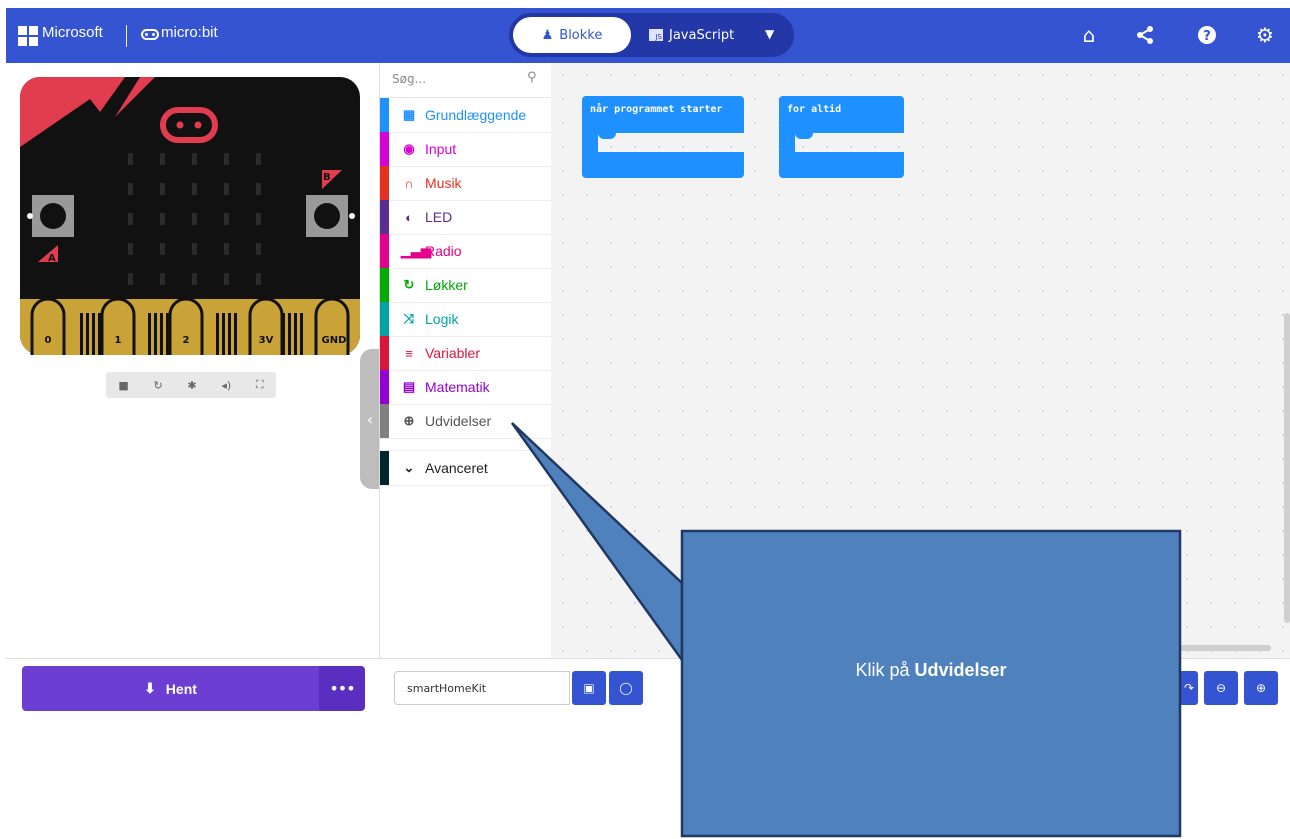 The height and width of the screenshot is (839, 1290). Describe the element at coordinates (885, 670) in the screenshot. I see `callout-prefix: Klik på` at that location.